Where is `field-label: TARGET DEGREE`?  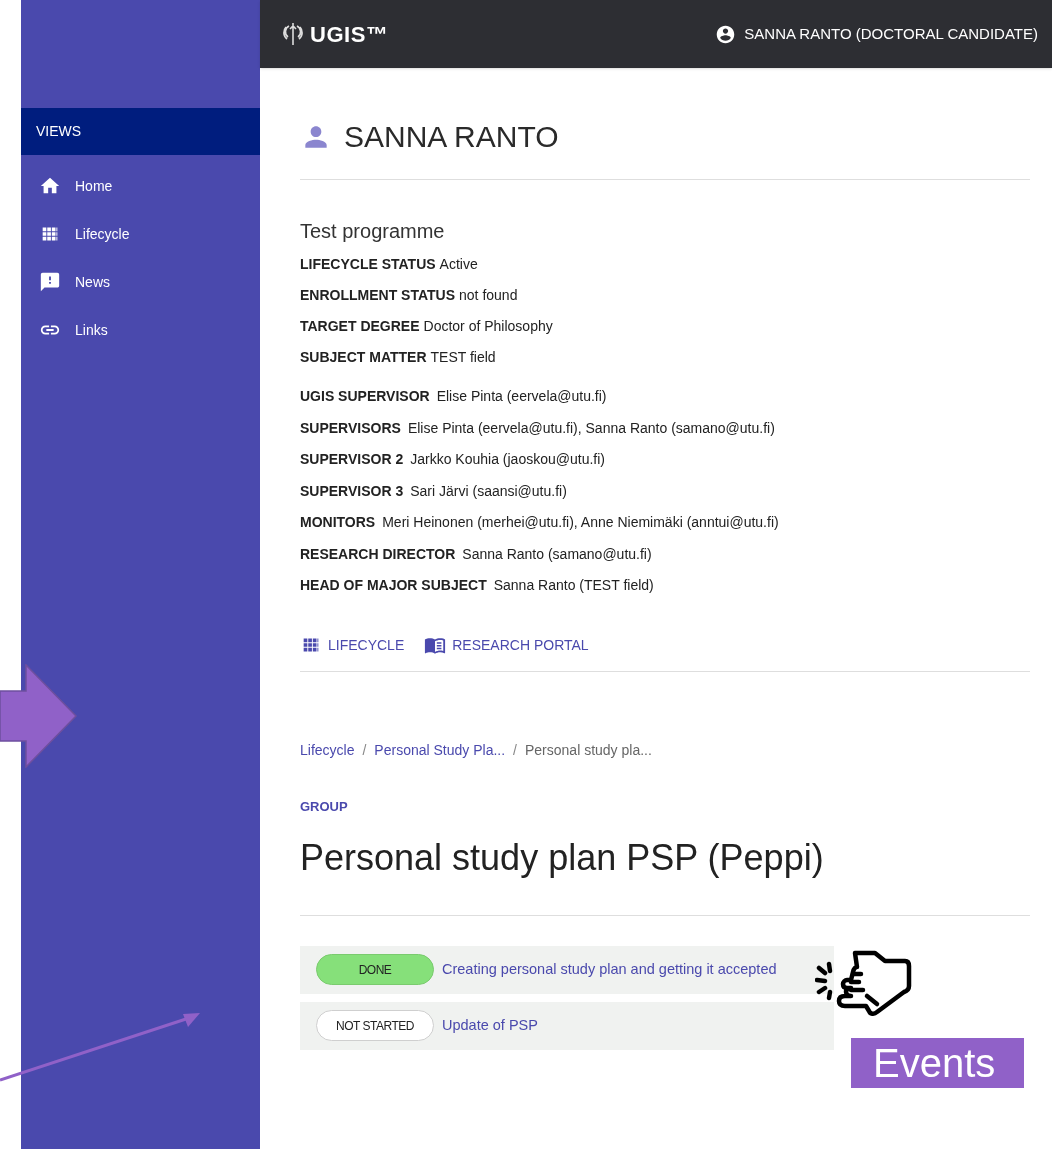
field-label: TARGET DEGREE is located at coordinates (360, 326).